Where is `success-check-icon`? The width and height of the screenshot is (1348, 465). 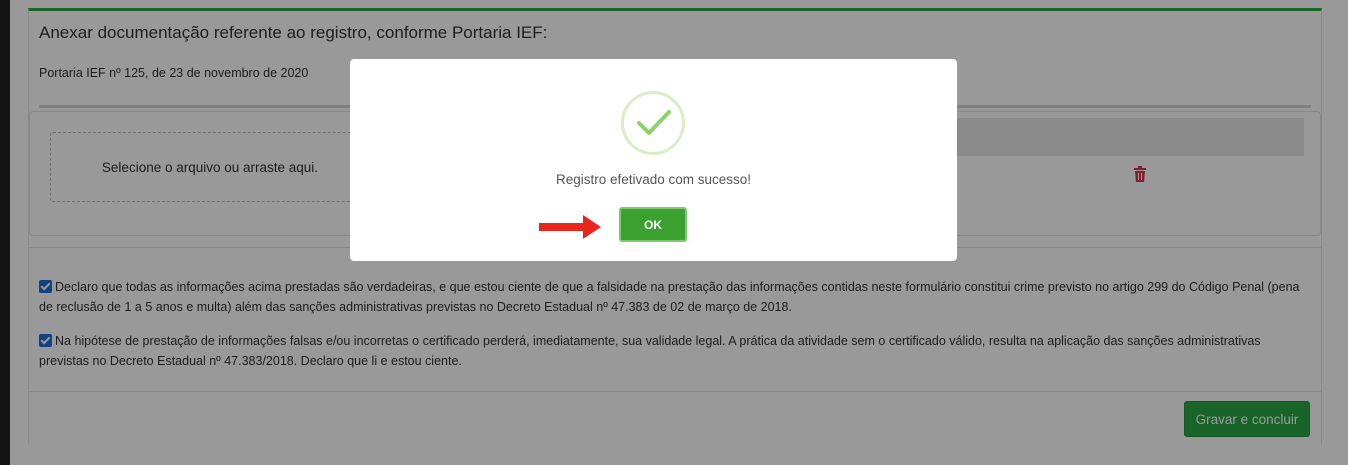
success-check-icon is located at coordinates (653, 123).